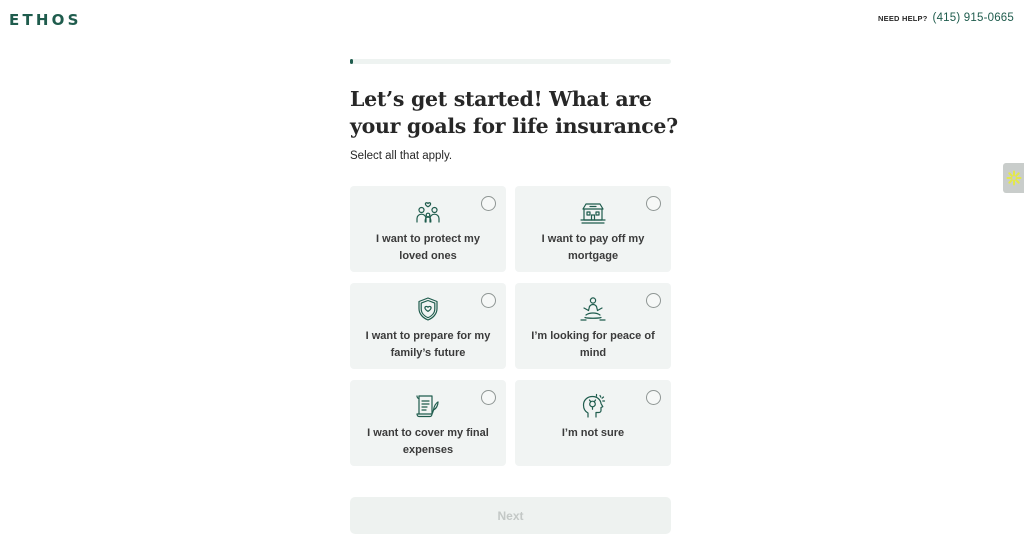 This screenshot has height=544, width=1024. Describe the element at coordinates (593, 229) in the screenshot. I see `option-pay-off-mortgage: I want to pay off my mortgage` at that location.